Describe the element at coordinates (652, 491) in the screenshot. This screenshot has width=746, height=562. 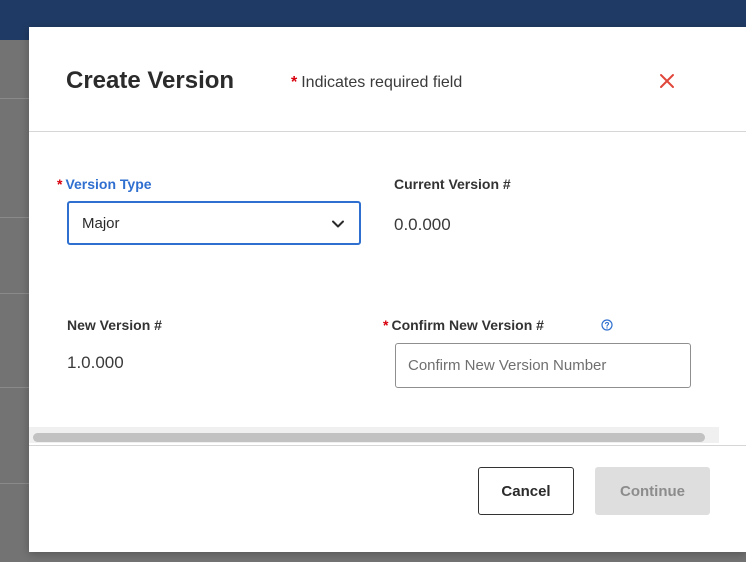
I see `continue-button: Continue` at that location.